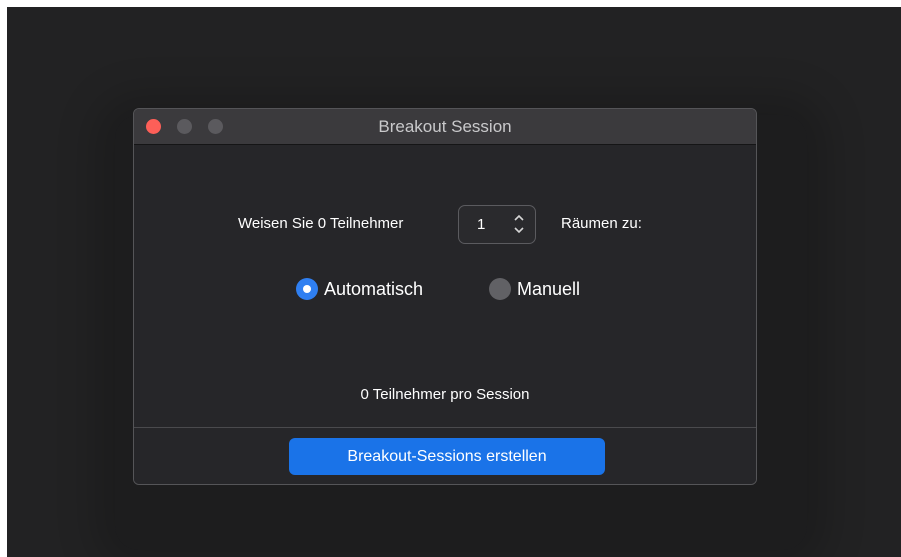 The width and height of the screenshot is (901, 557). I want to click on assign-prefix-label: Weisen Sie 0 Teilnehmer, so click(321, 223).